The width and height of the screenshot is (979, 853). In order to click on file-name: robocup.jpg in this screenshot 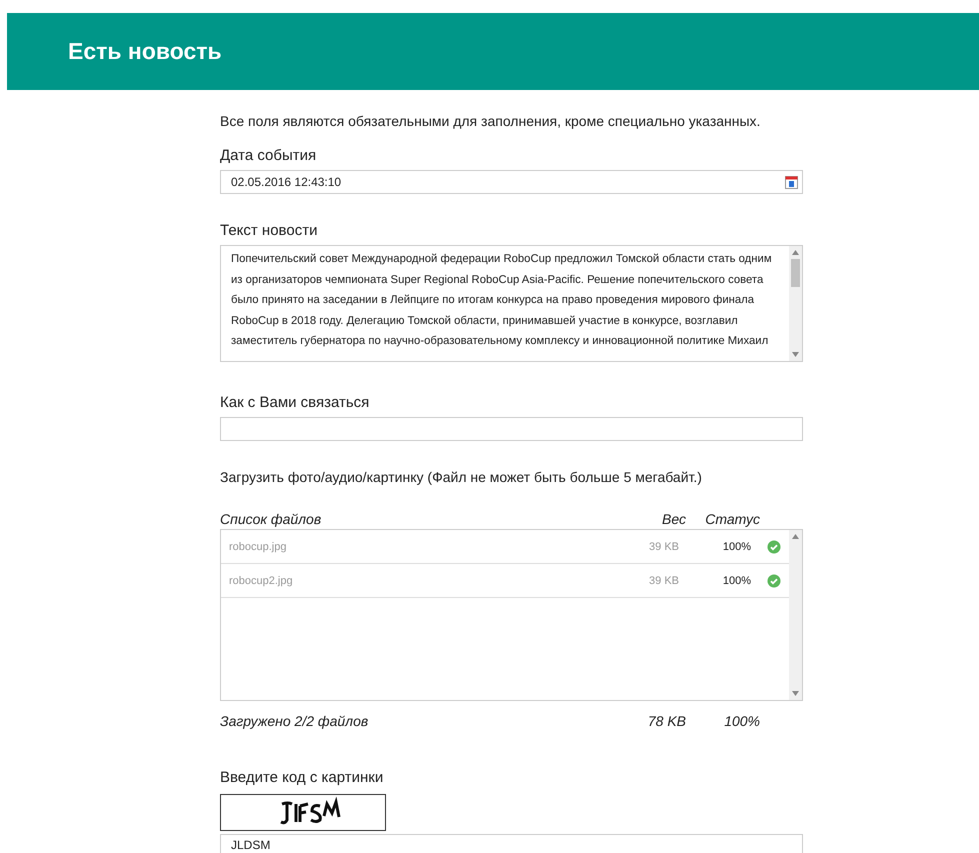, I will do `click(258, 546)`.